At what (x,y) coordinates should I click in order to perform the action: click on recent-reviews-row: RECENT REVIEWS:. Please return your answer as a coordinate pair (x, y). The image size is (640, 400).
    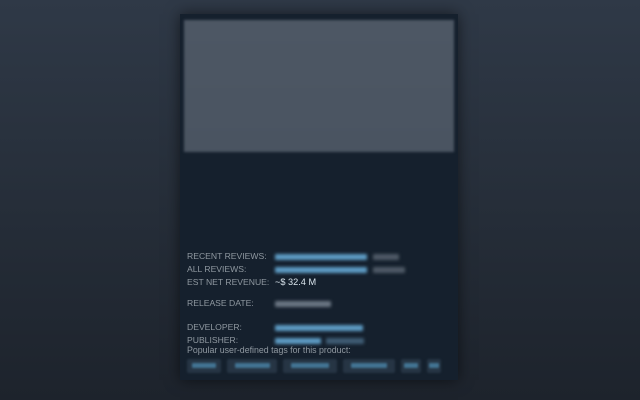
    Looking at the image, I should click on (319, 256).